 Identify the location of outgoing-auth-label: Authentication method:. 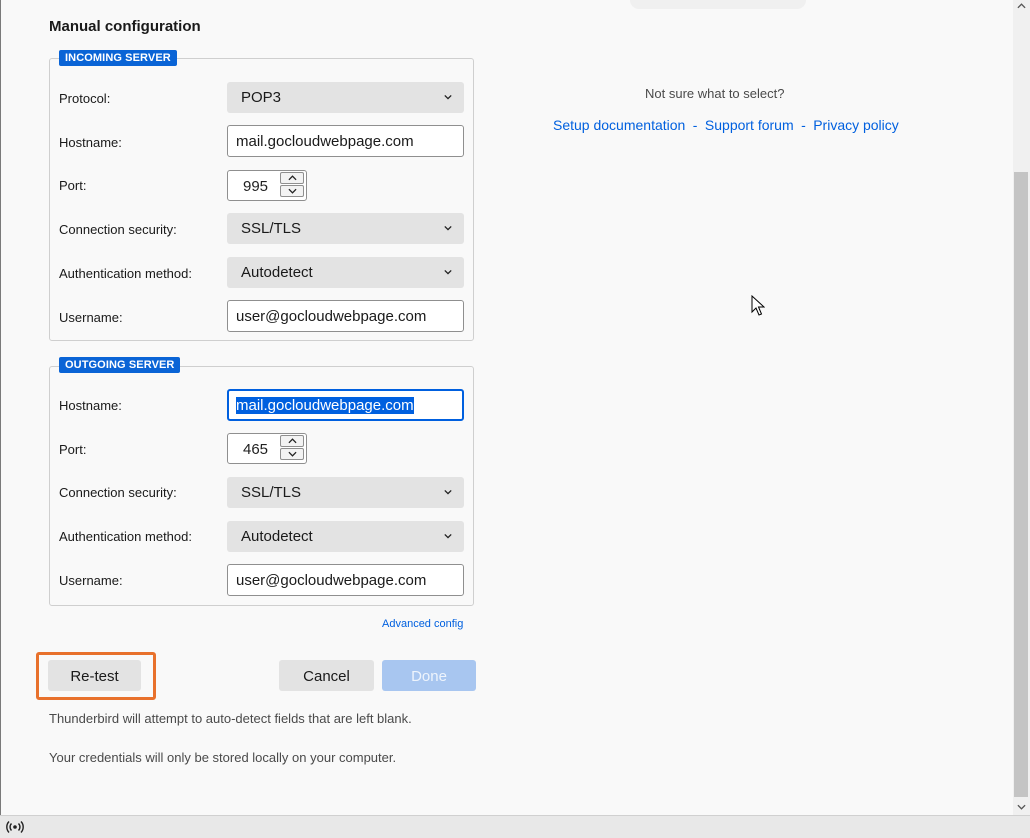
(125, 536).